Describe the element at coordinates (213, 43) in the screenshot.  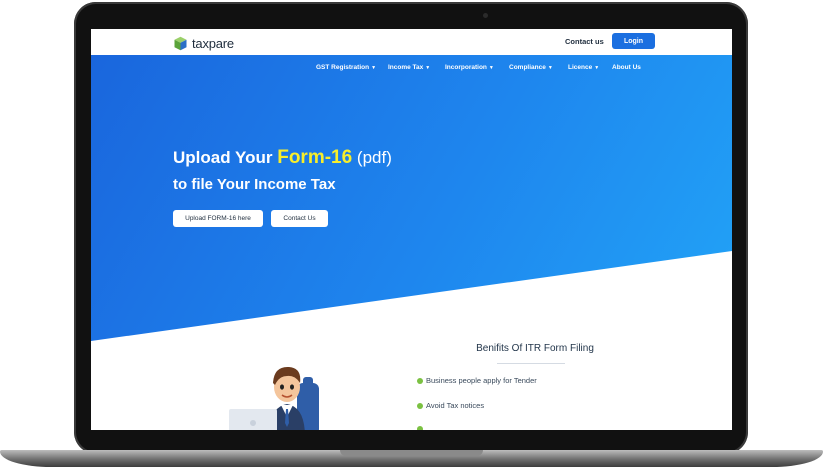
I see `logo-text: taxpare` at that location.